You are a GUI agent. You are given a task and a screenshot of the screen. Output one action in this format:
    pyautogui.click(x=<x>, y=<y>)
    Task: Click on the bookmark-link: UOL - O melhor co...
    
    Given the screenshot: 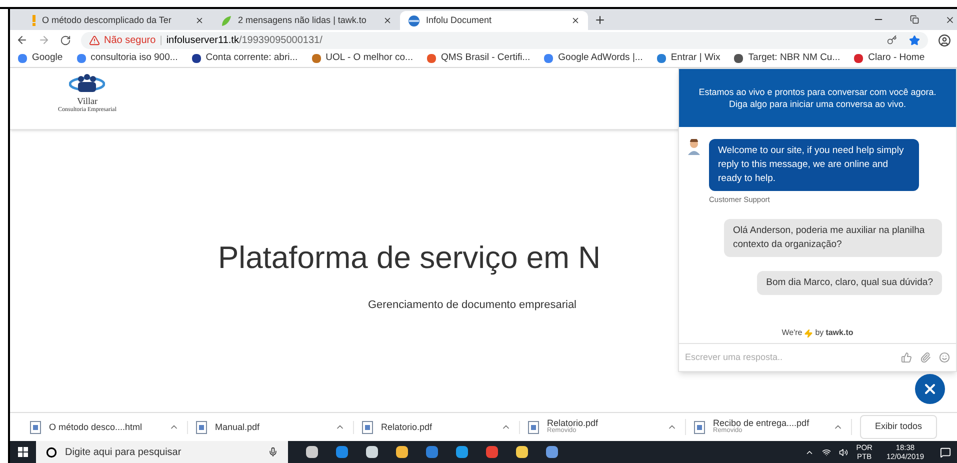 What is the action you would take?
    pyautogui.click(x=362, y=58)
    